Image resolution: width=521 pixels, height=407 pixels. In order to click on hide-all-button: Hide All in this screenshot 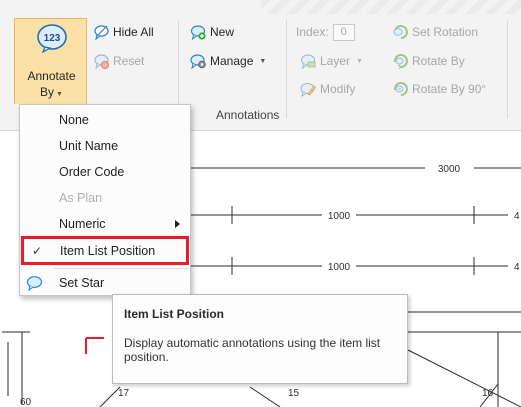, I will do `click(123, 32)`.